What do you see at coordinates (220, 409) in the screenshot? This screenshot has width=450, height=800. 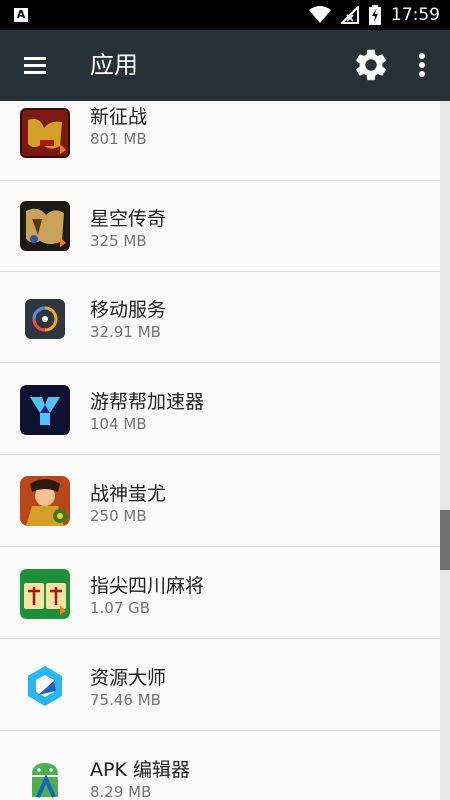 I see `list-item: 游帮帮加速器 104 MB` at bounding box center [220, 409].